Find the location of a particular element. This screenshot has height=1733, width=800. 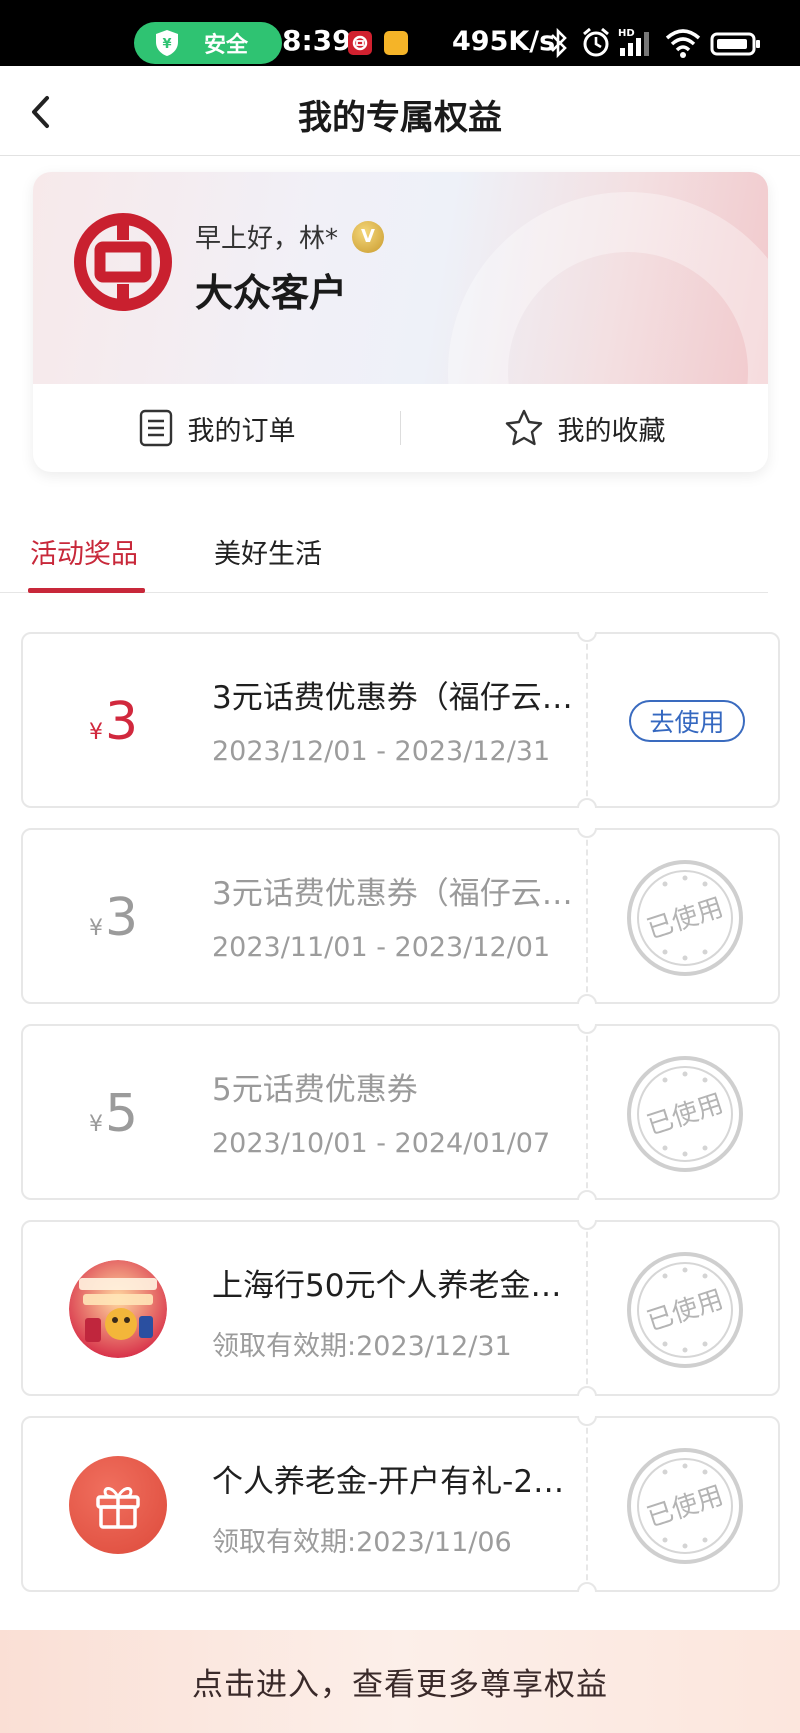

bluetooth-icon is located at coordinates (559, 43).